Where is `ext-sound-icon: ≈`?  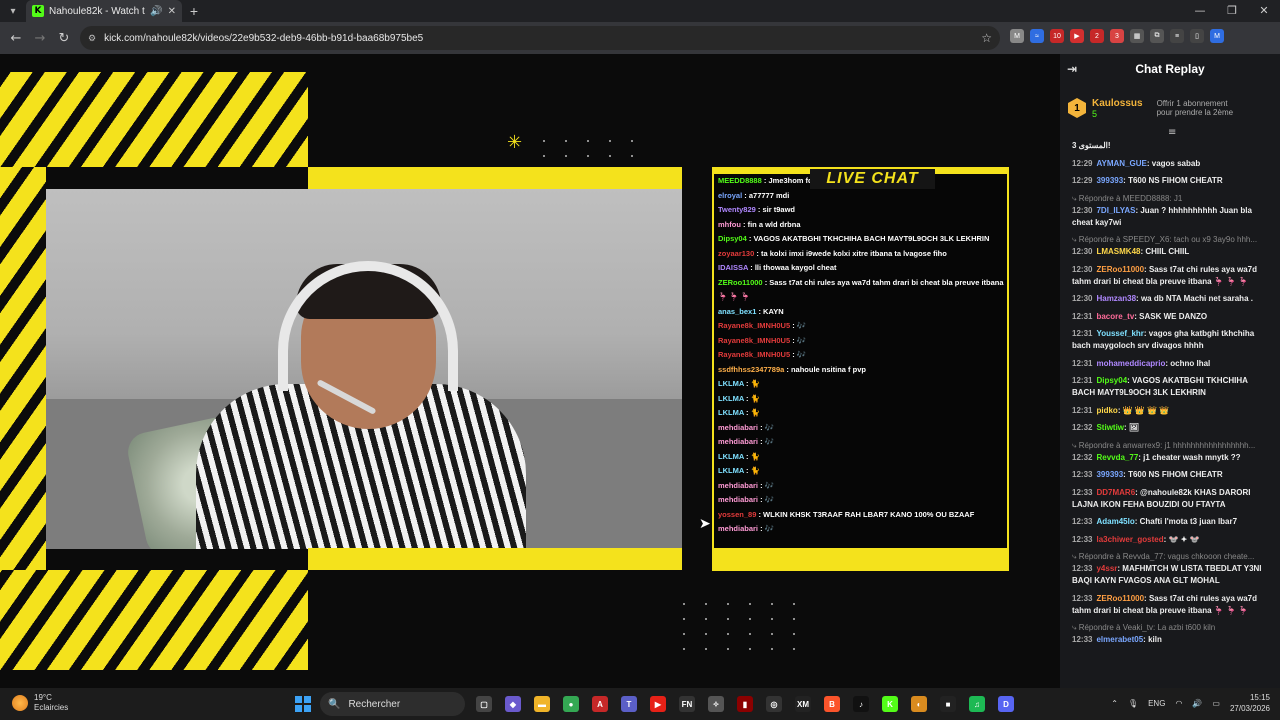
ext-sound-icon: ≈ is located at coordinates (1037, 36).